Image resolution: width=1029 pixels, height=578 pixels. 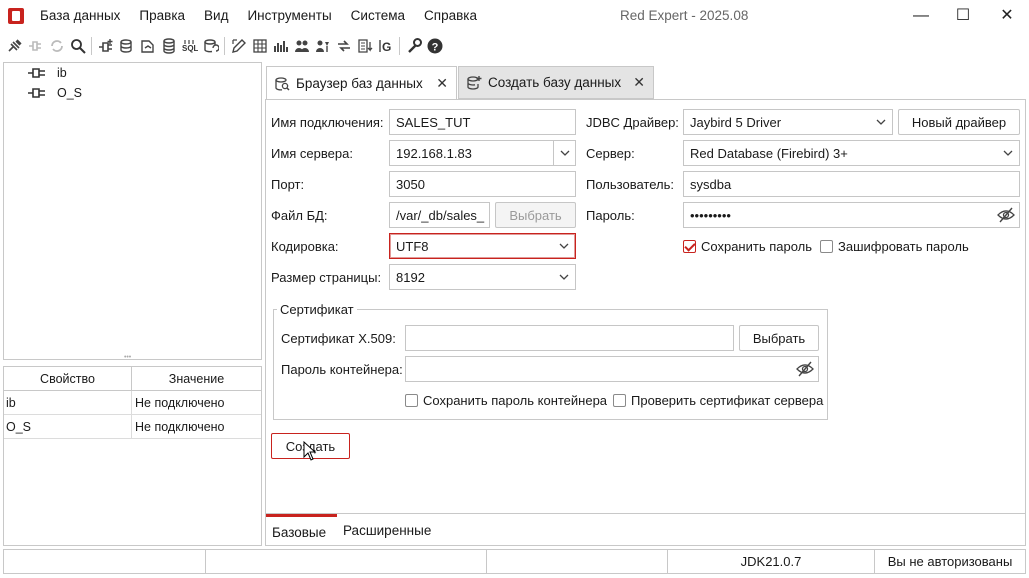 I want to click on page-size-label: Размер страницы:, so click(x=326, y=277).